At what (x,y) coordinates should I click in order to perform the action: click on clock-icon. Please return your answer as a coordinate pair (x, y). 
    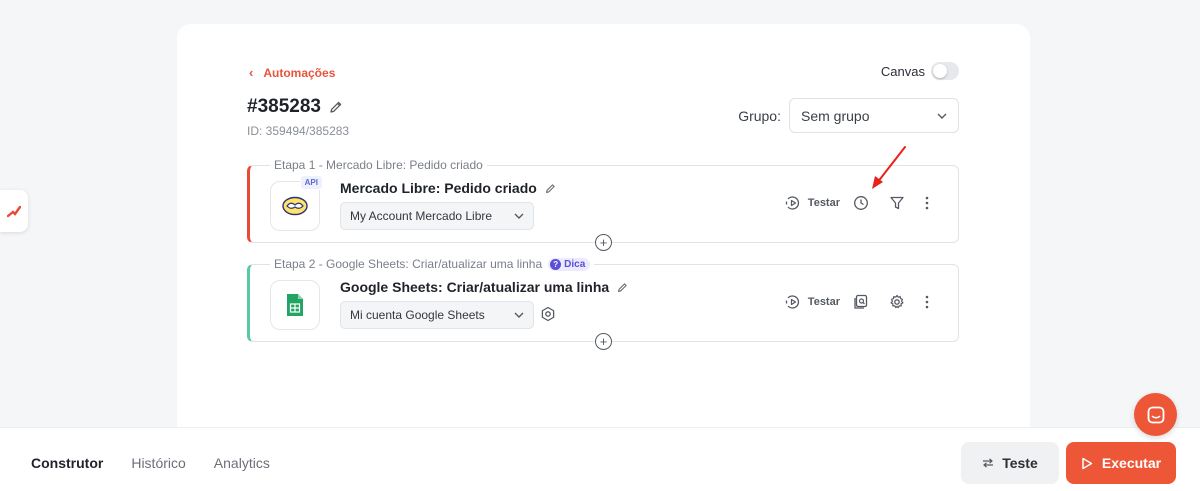
    Looking at the image, I should click on (861, 203).